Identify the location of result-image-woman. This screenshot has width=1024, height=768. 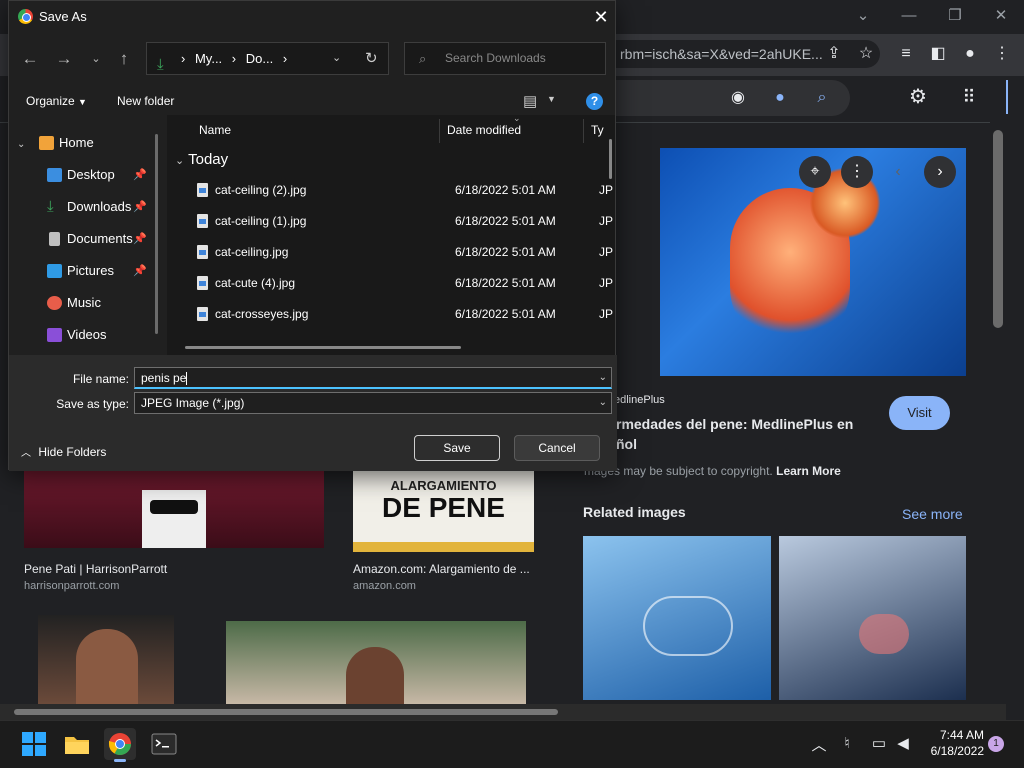
(376, 662).